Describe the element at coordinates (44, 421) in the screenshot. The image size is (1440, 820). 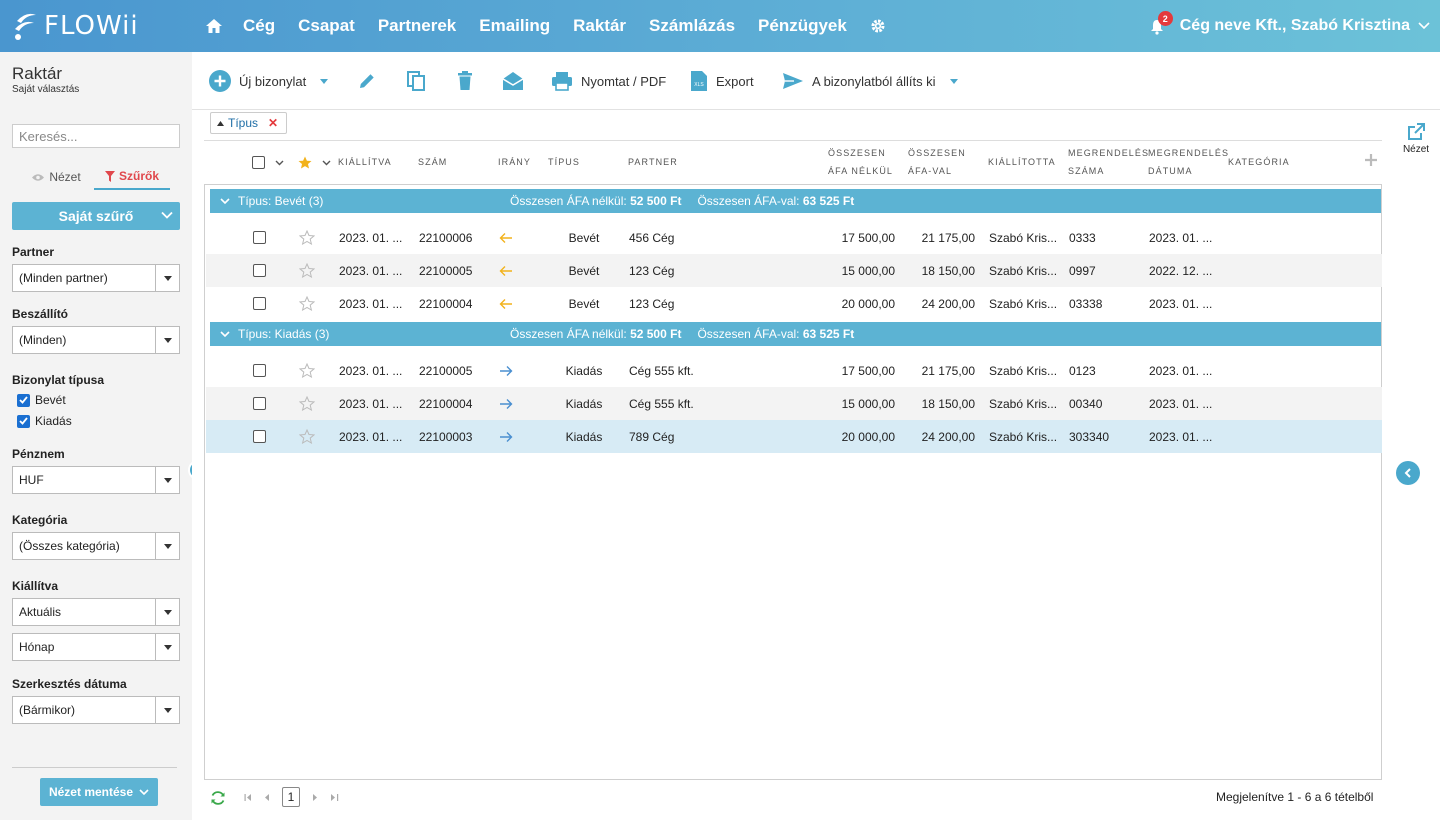
I see `doctype-option-expense: Kiadás` at that location.